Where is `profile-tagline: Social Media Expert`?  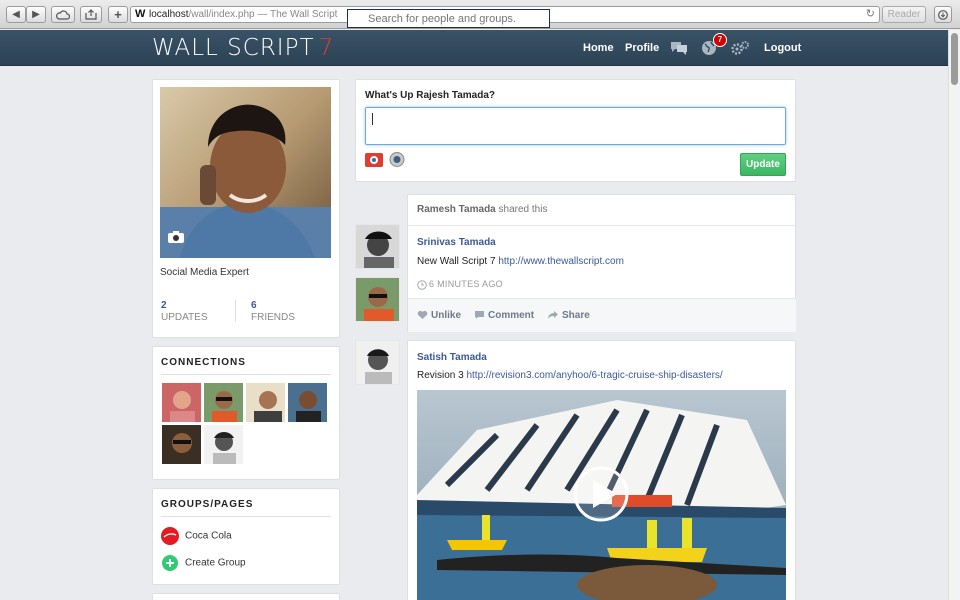 profile-tagline: Social Media Expert is located at coordinates (204, 272).